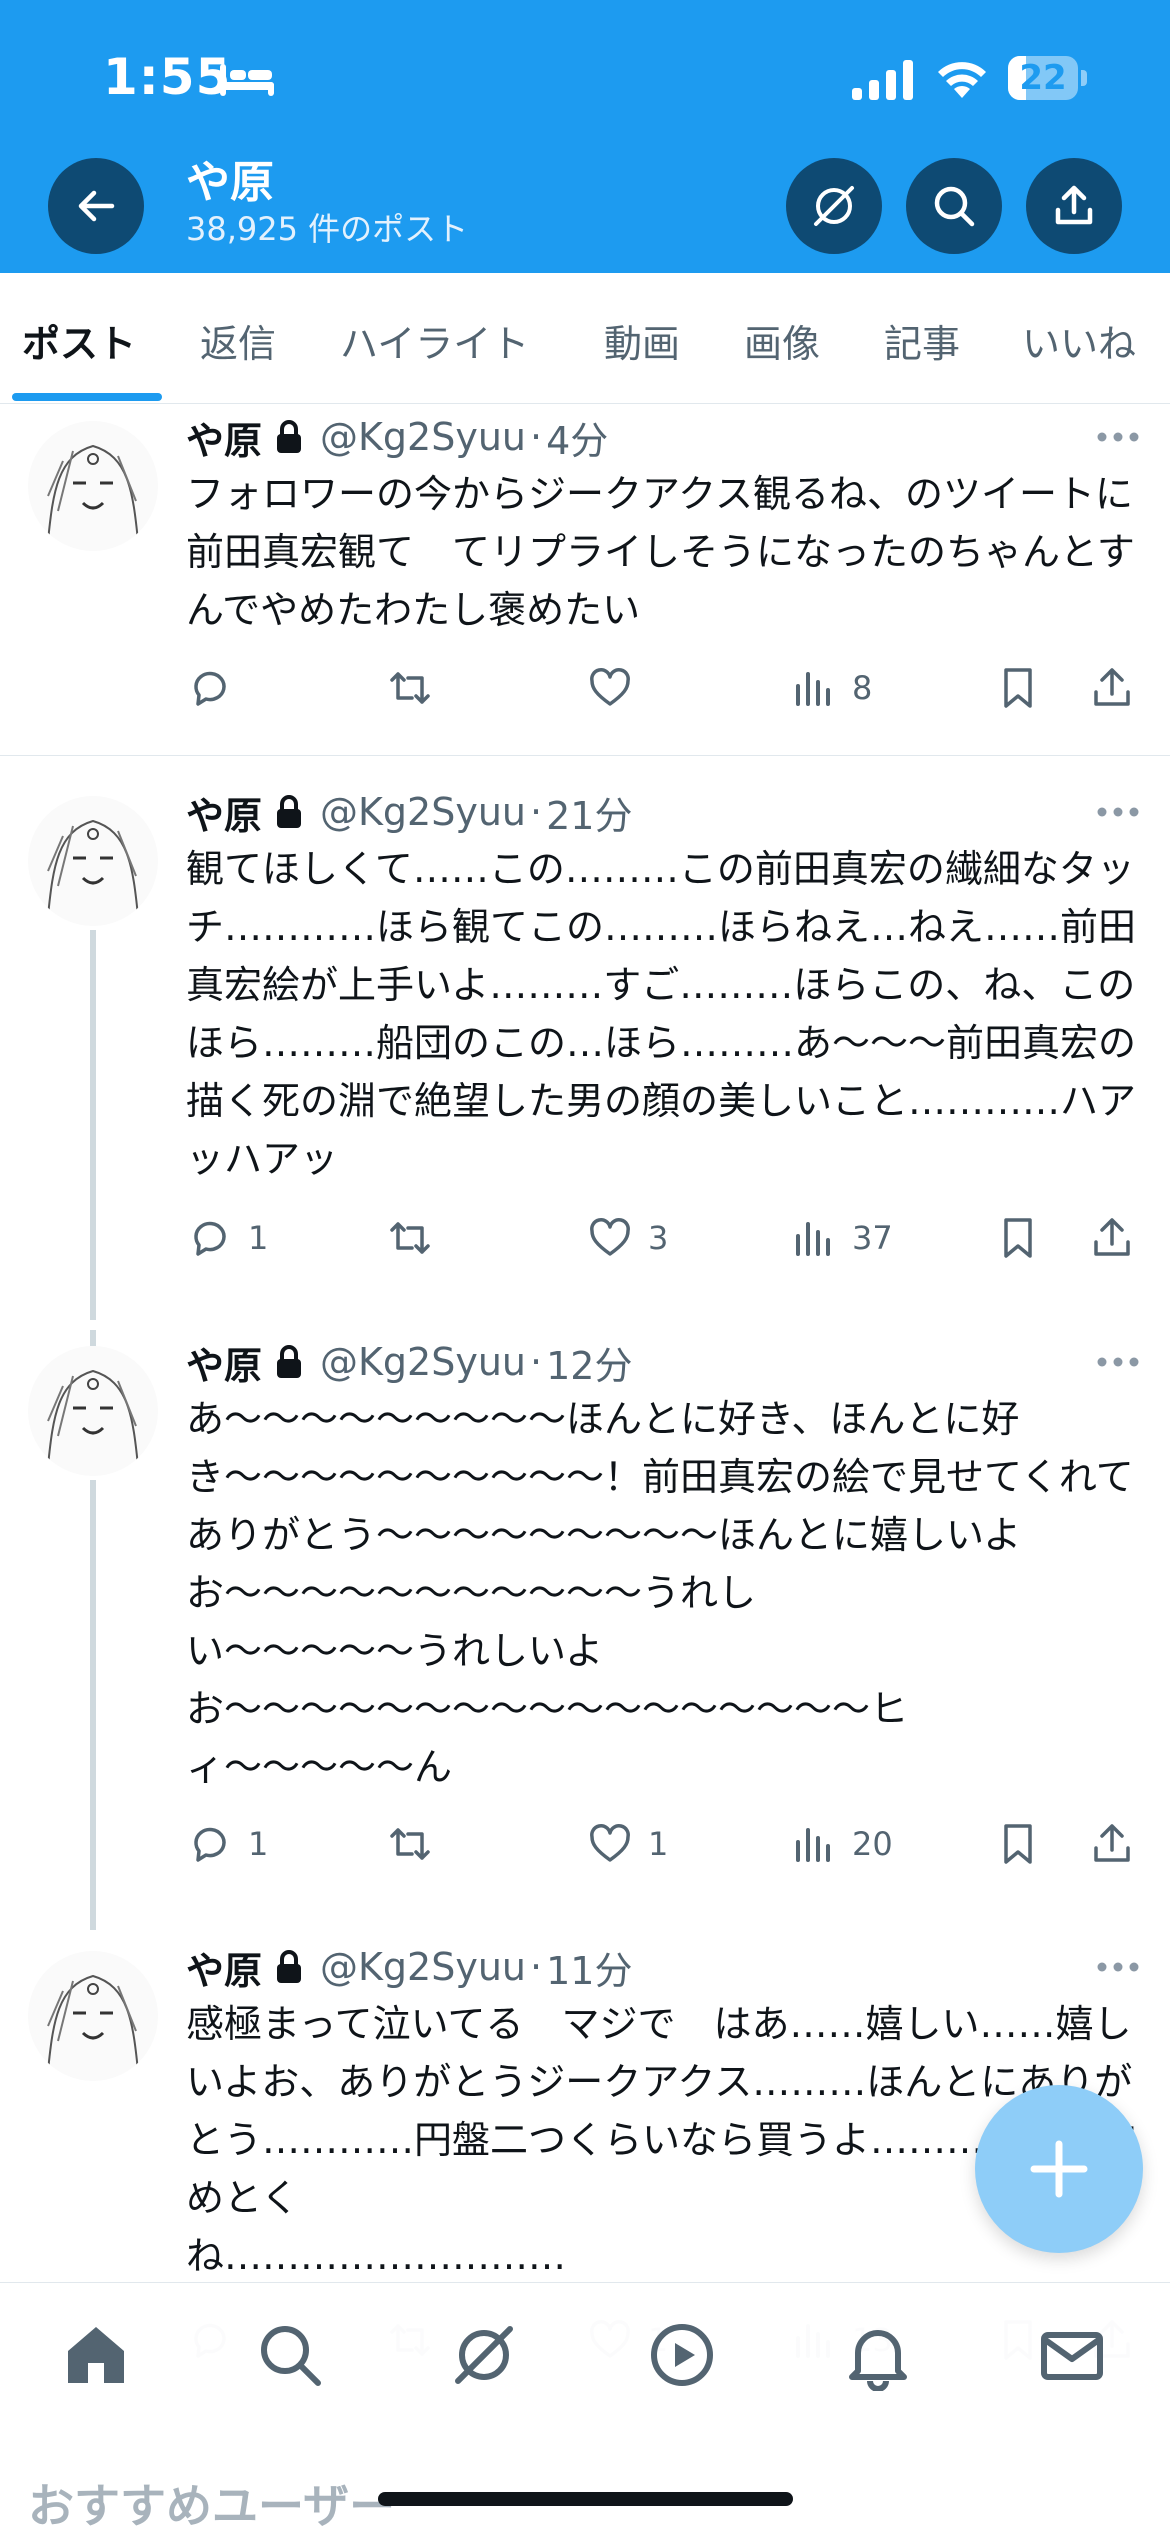 The height and width of the screenshot is (2536, 1170). I want to click on like-button: 1, so click(627, 1844).